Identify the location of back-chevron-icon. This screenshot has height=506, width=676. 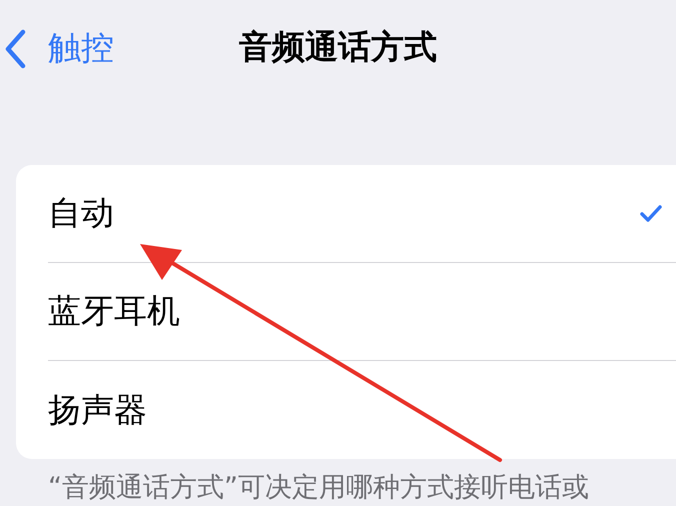
(15, 48).